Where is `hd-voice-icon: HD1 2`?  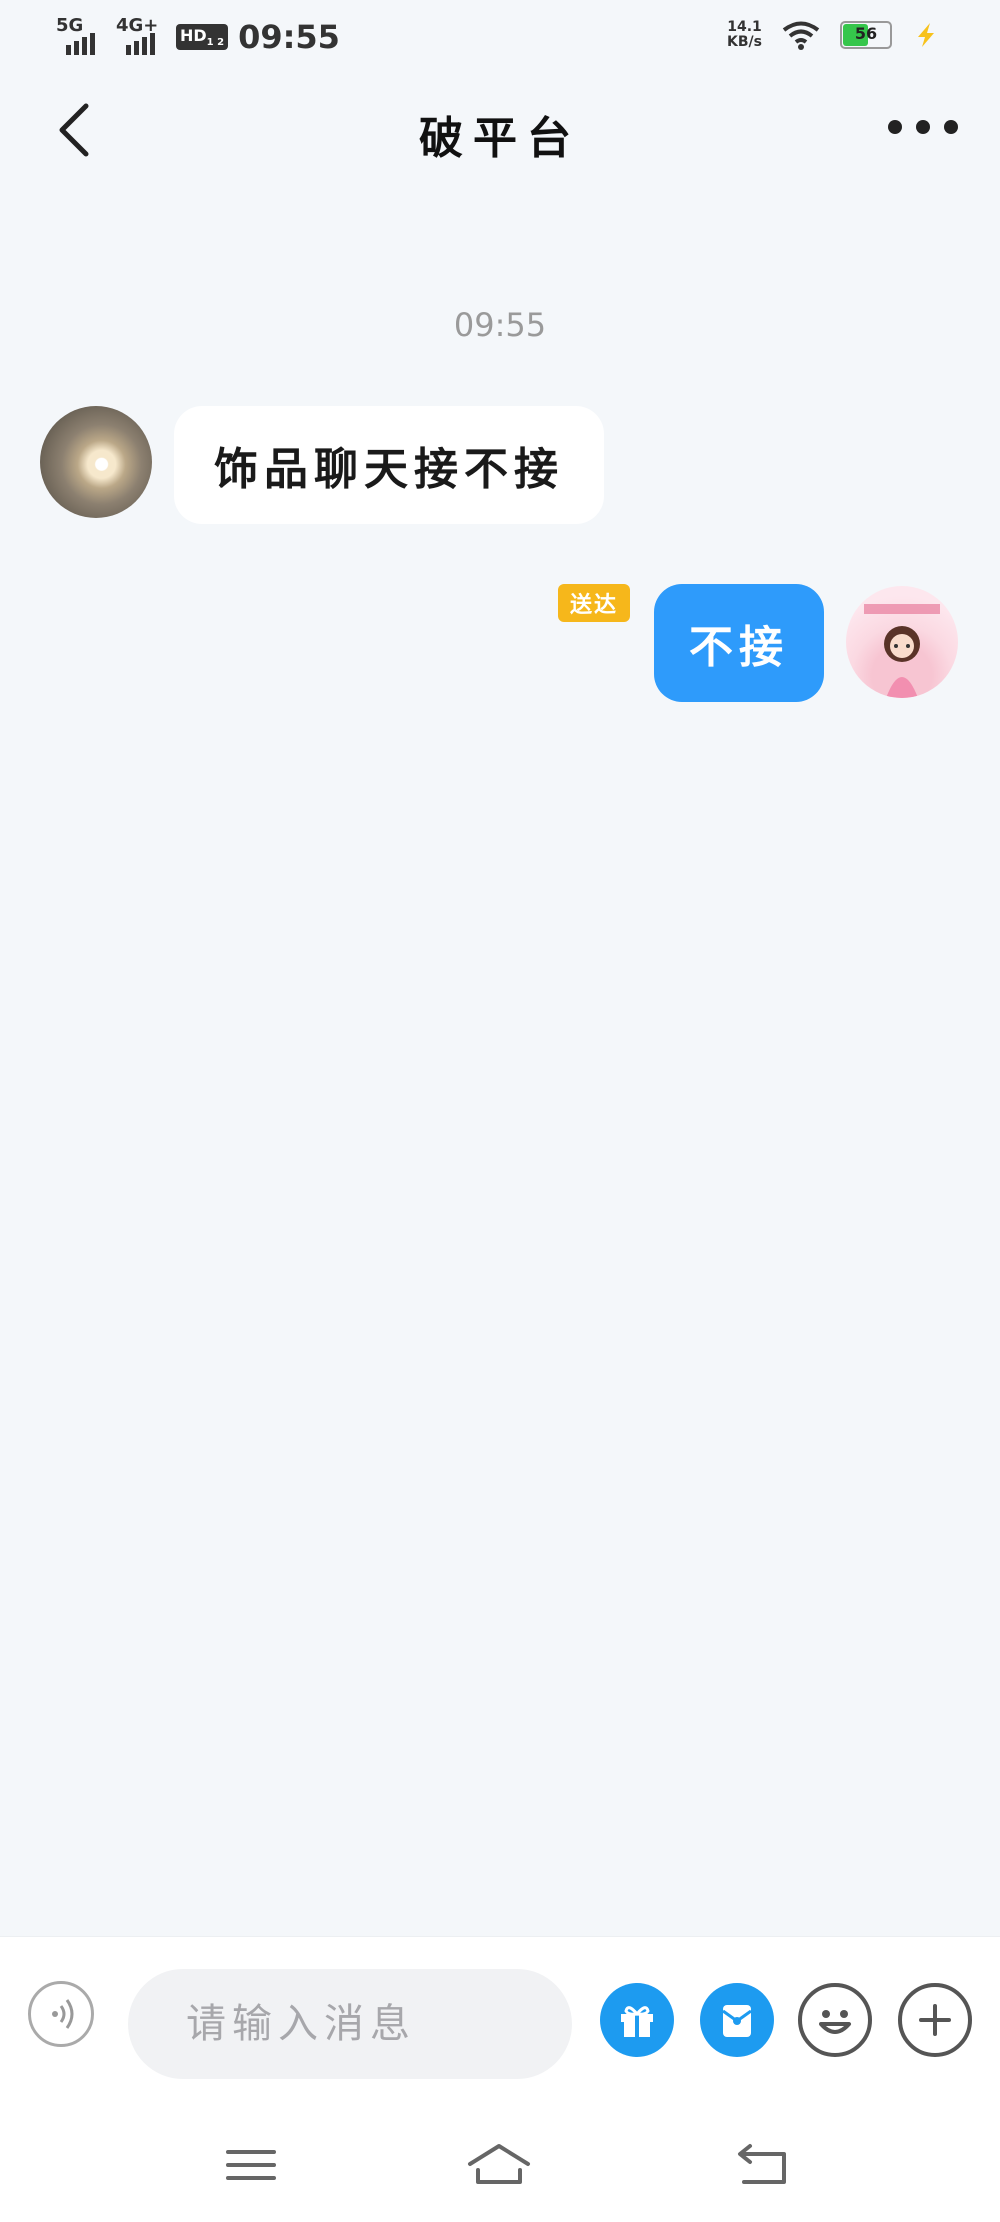 hd-voice-icon: HD1 2 is located at coordinates (202, 37).